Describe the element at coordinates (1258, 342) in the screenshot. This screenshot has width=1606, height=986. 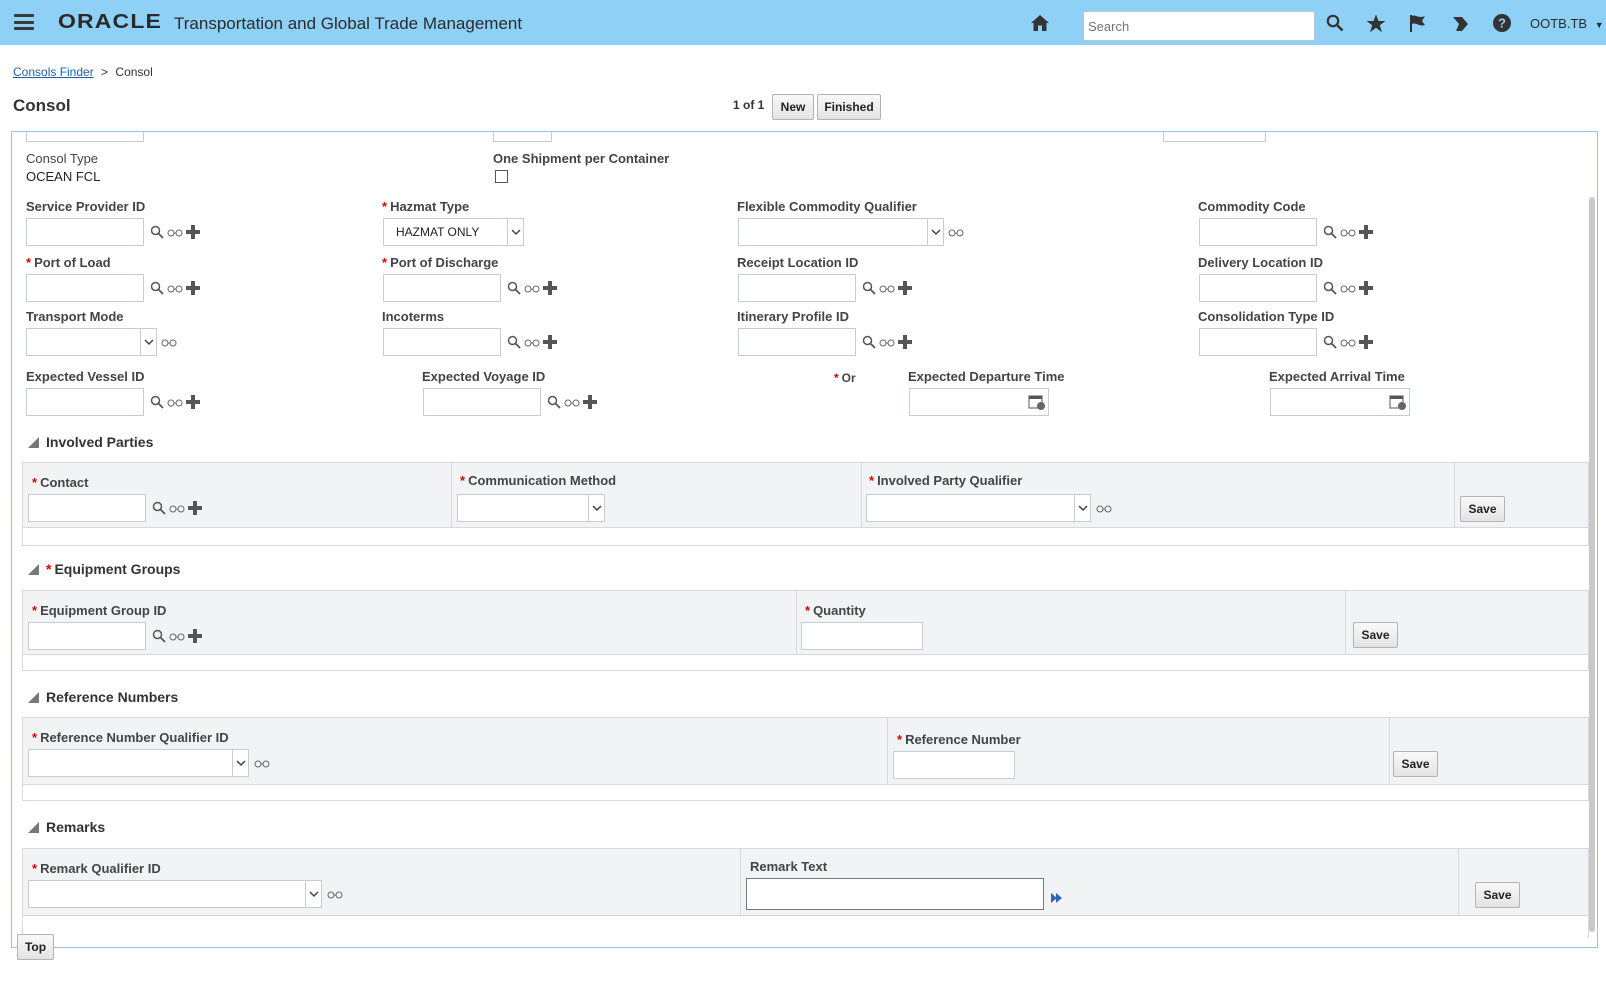
I see `consolidation-type-id-input` at that location.